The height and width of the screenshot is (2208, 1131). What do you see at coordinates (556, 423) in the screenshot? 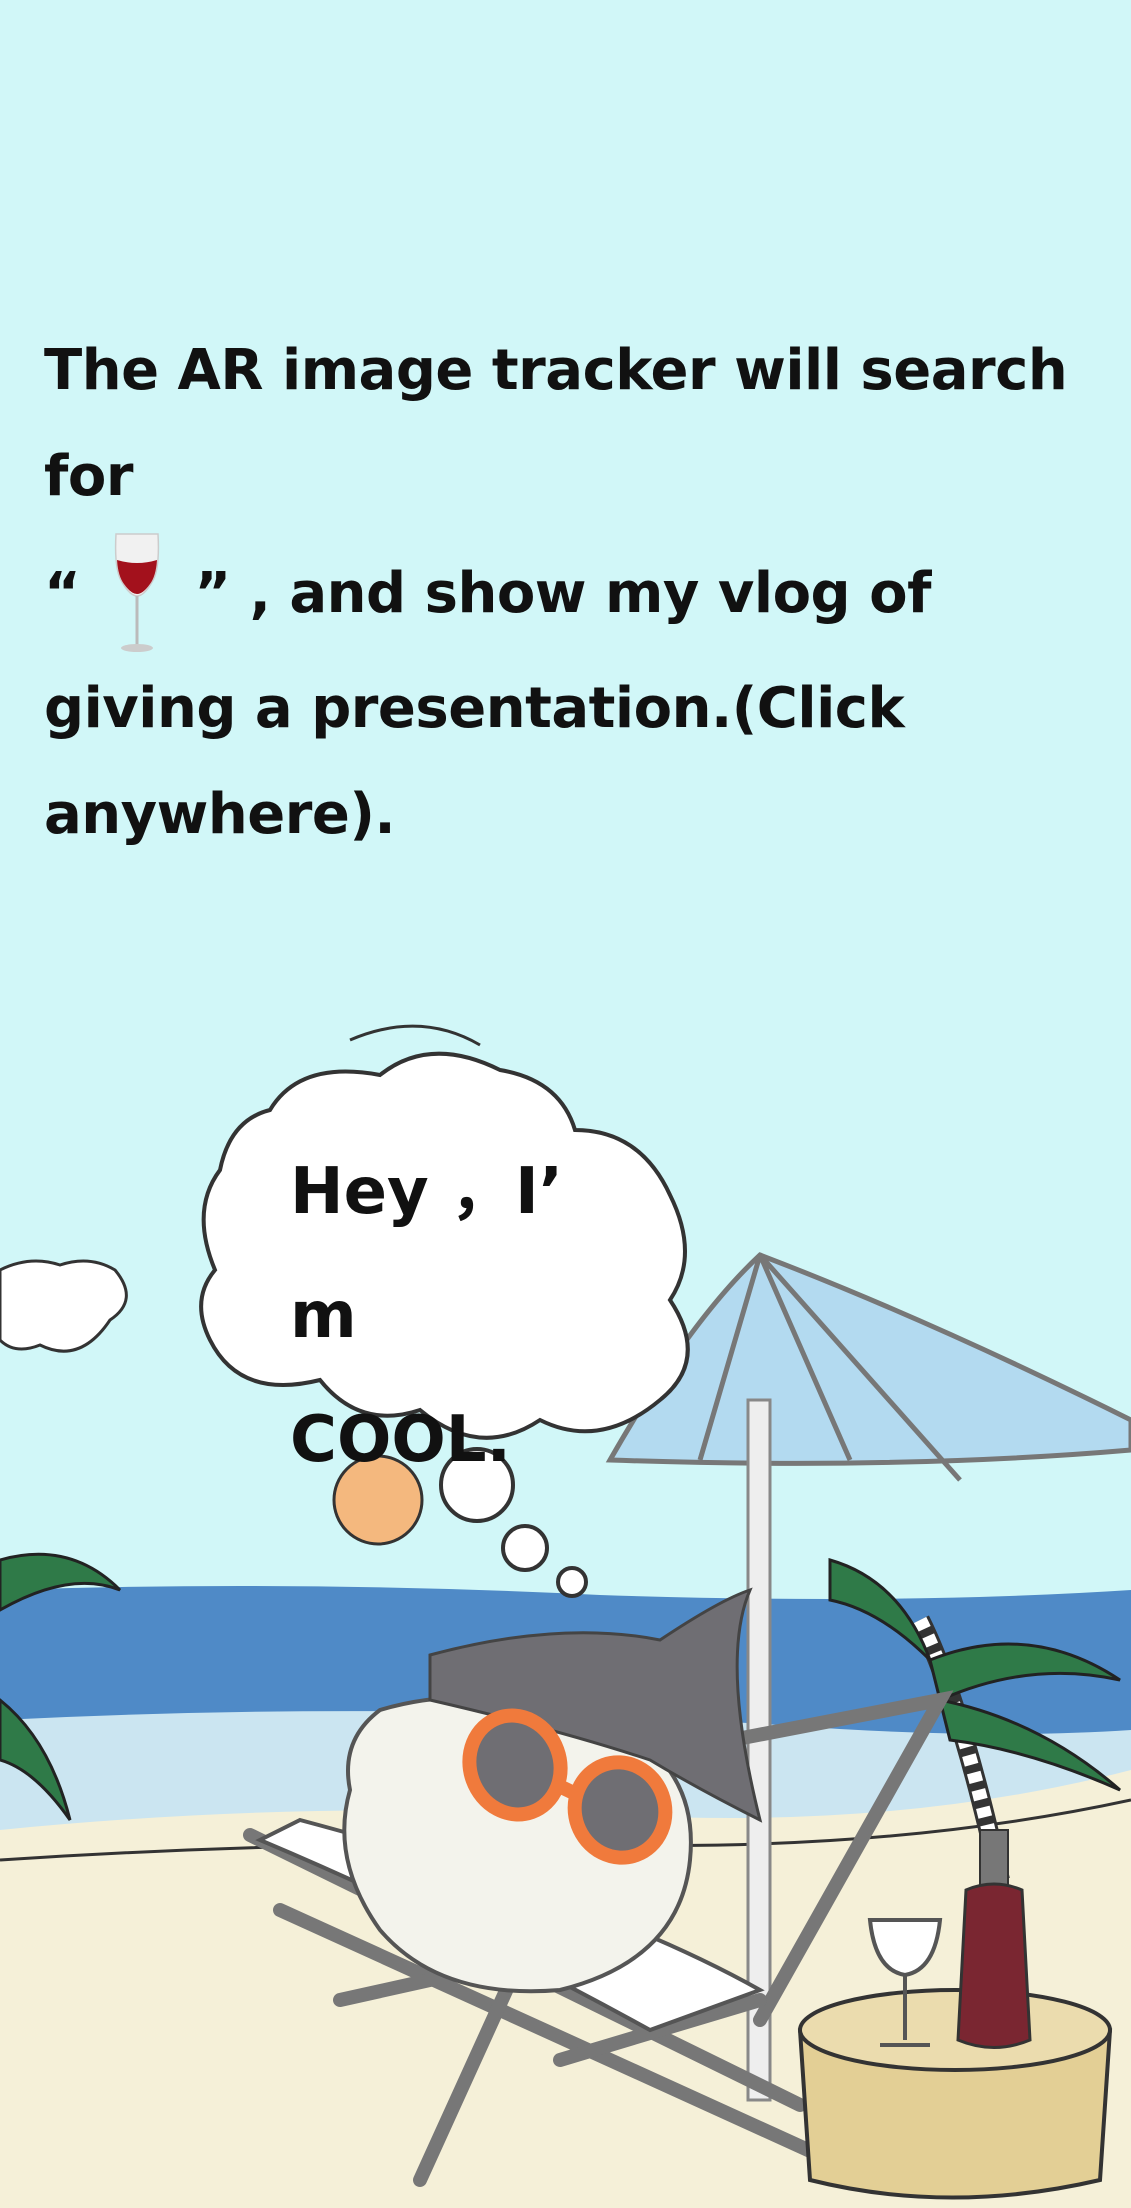
I see `instruction-line-start: The AR image tracker will search for` at bounding box center [556, 423].